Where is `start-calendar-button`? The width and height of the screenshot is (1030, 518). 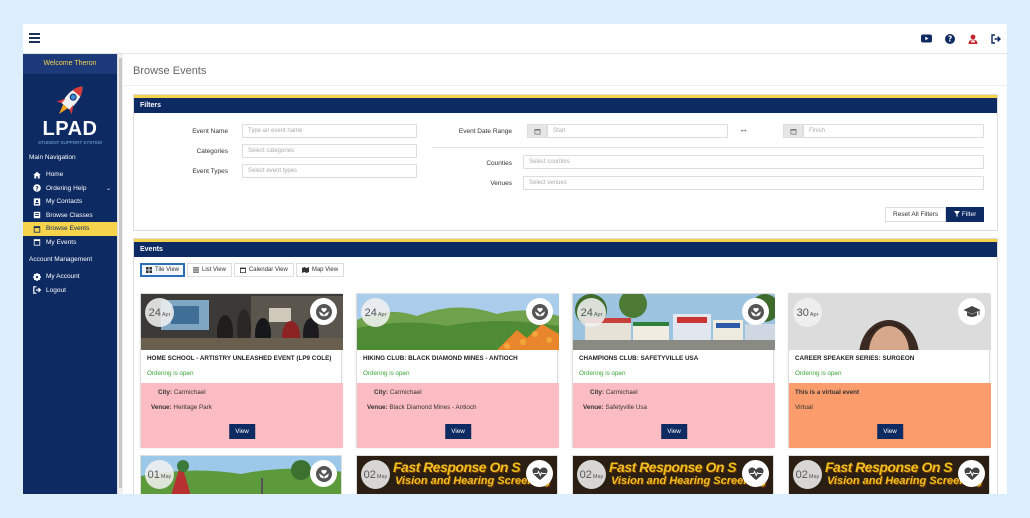 start-calendar-button is located at coordinates (537, 131).